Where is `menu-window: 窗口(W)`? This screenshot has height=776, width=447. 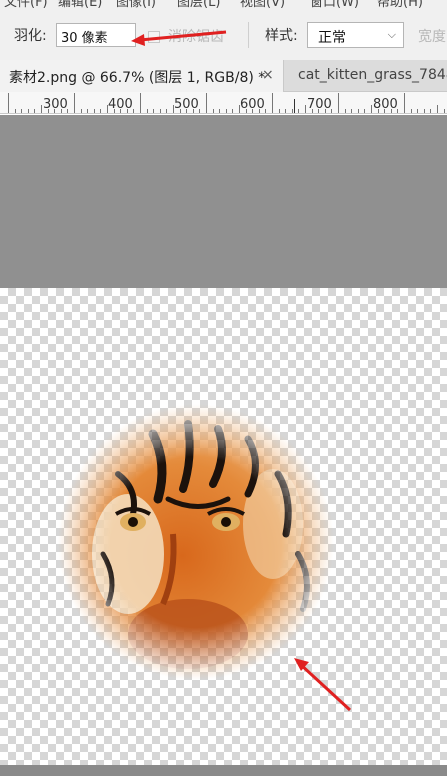 menu-window: 窗口(W) is located at coordinates (334, 4).